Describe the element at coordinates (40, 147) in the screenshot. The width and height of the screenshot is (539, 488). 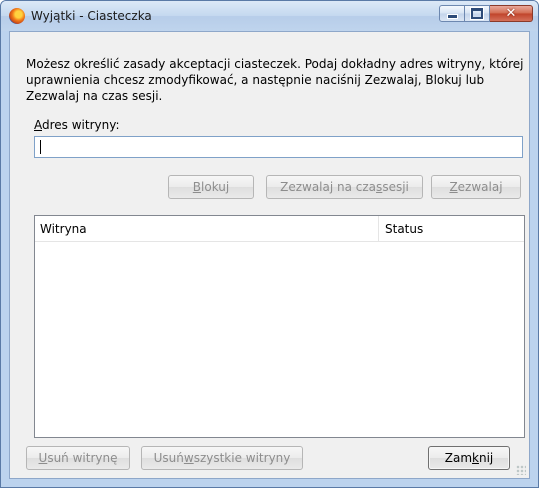
I see `text-caret` at that location.